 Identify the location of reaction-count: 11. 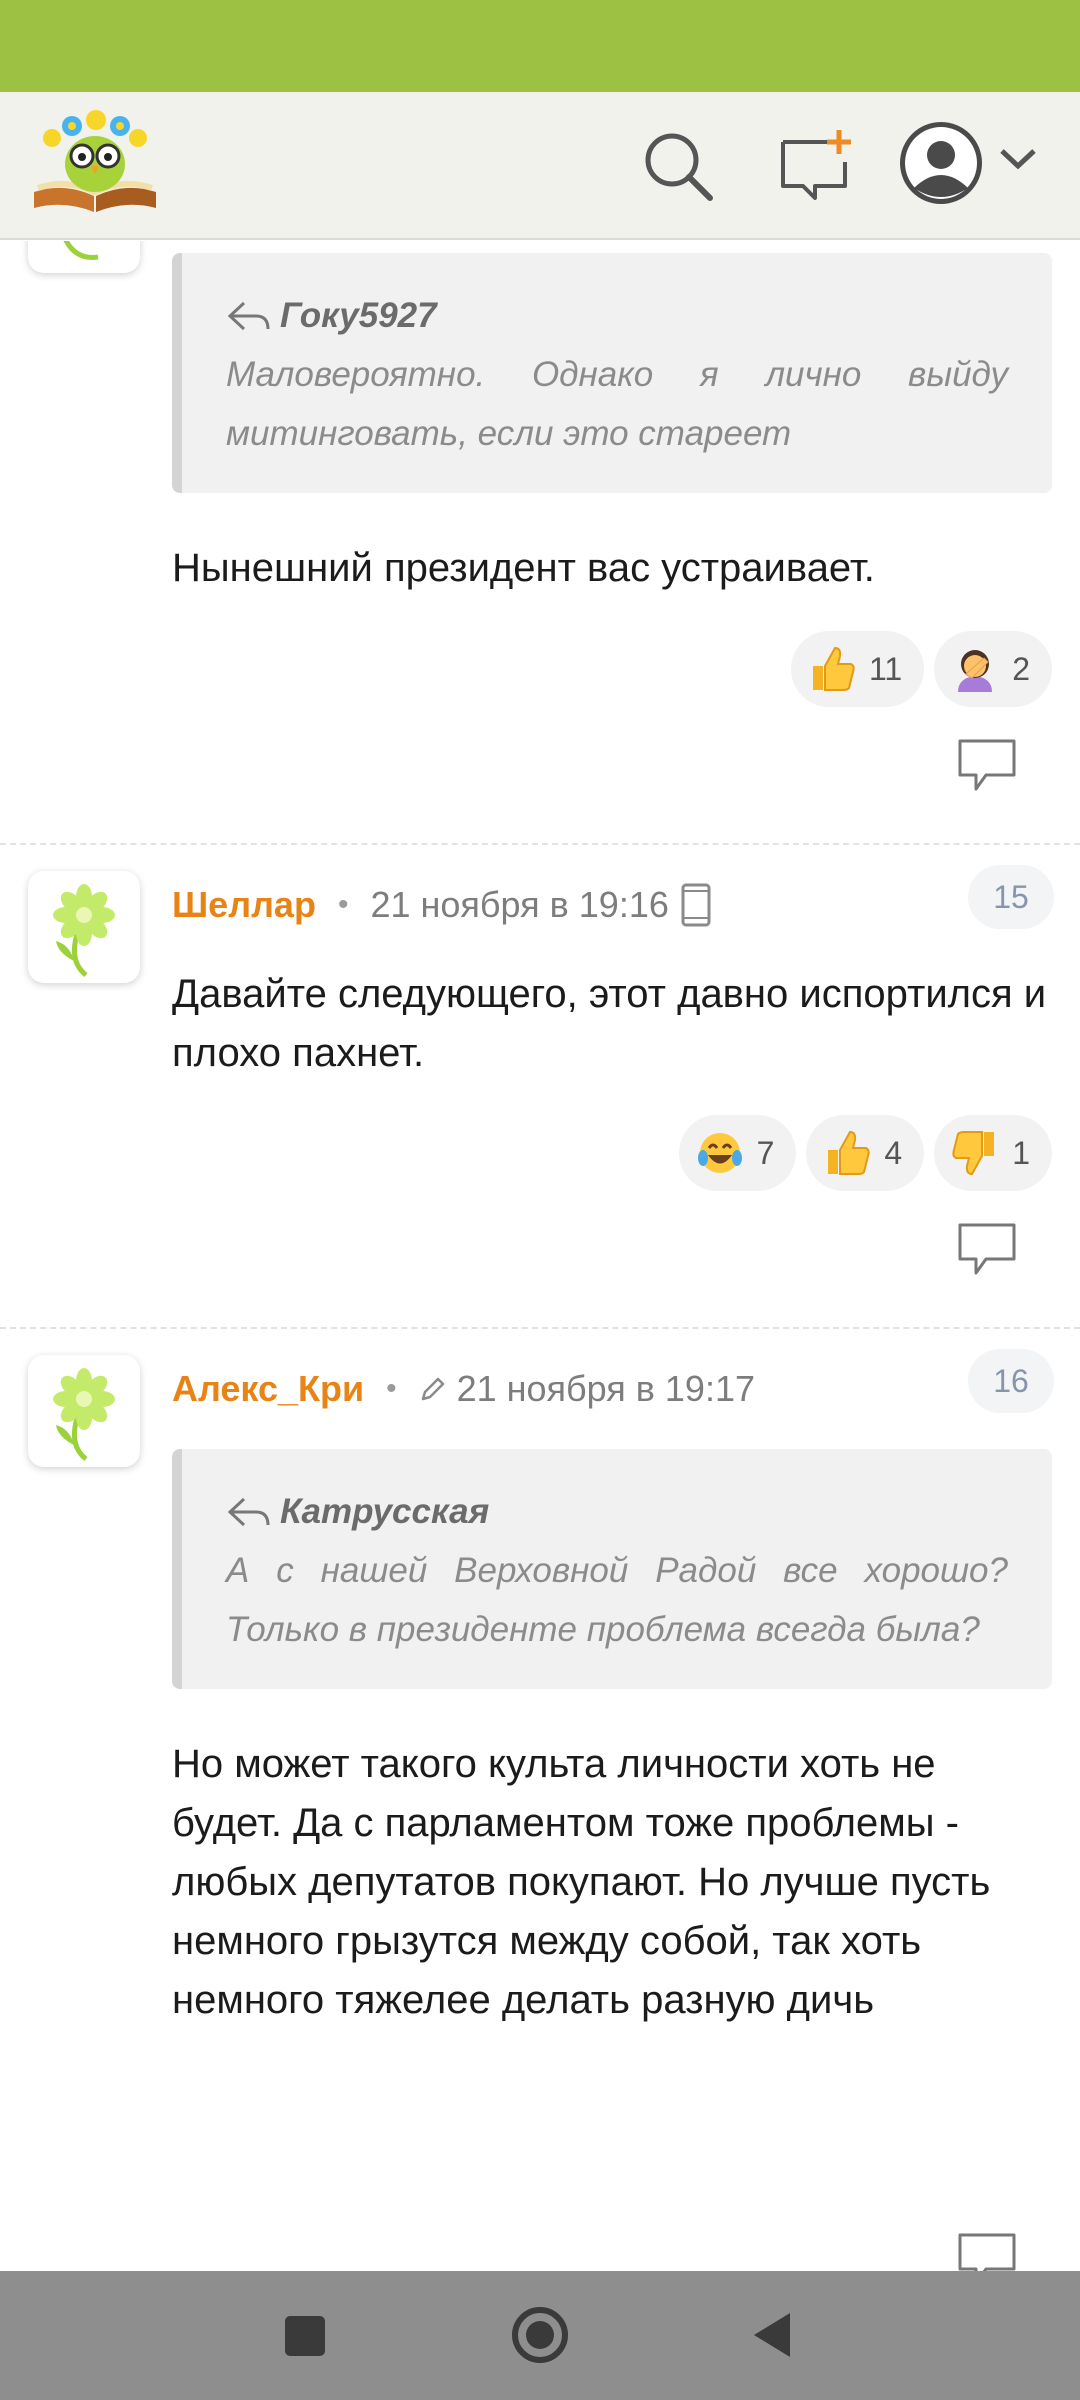
(885, 668).